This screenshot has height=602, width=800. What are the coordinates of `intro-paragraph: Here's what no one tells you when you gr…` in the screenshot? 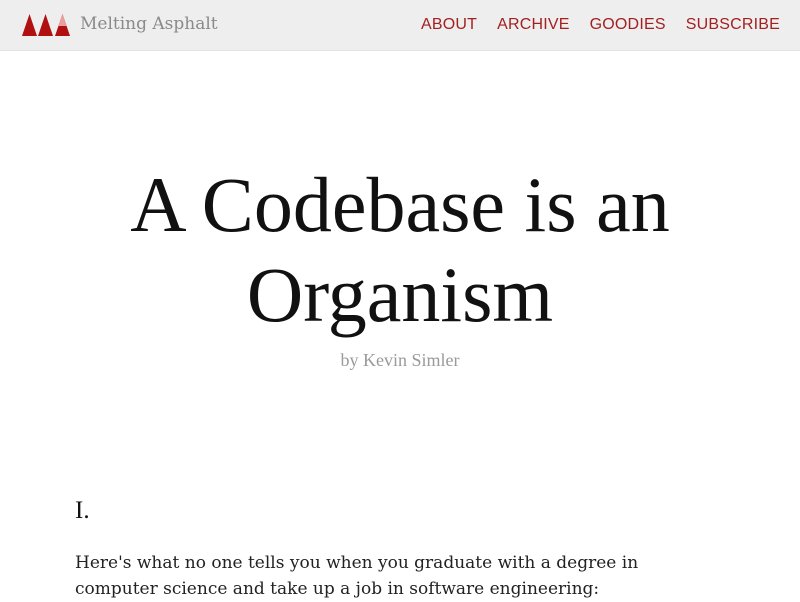 It's located at (357, 576).